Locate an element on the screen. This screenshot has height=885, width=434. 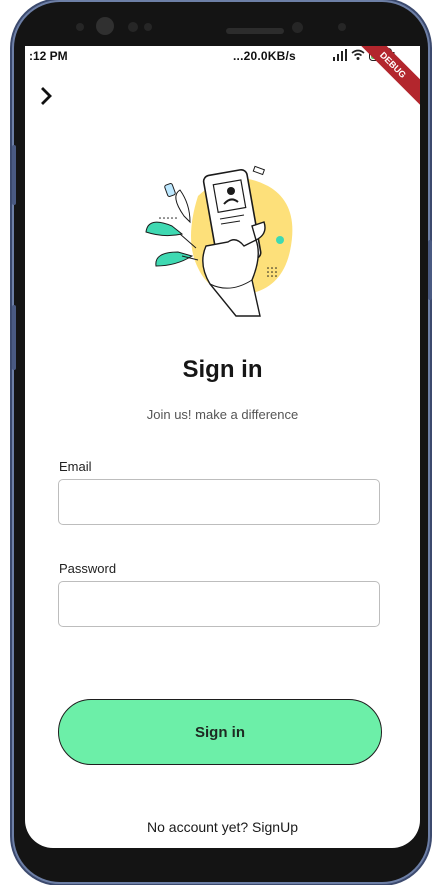
email-label: Email is located at coordinates (75, 466).